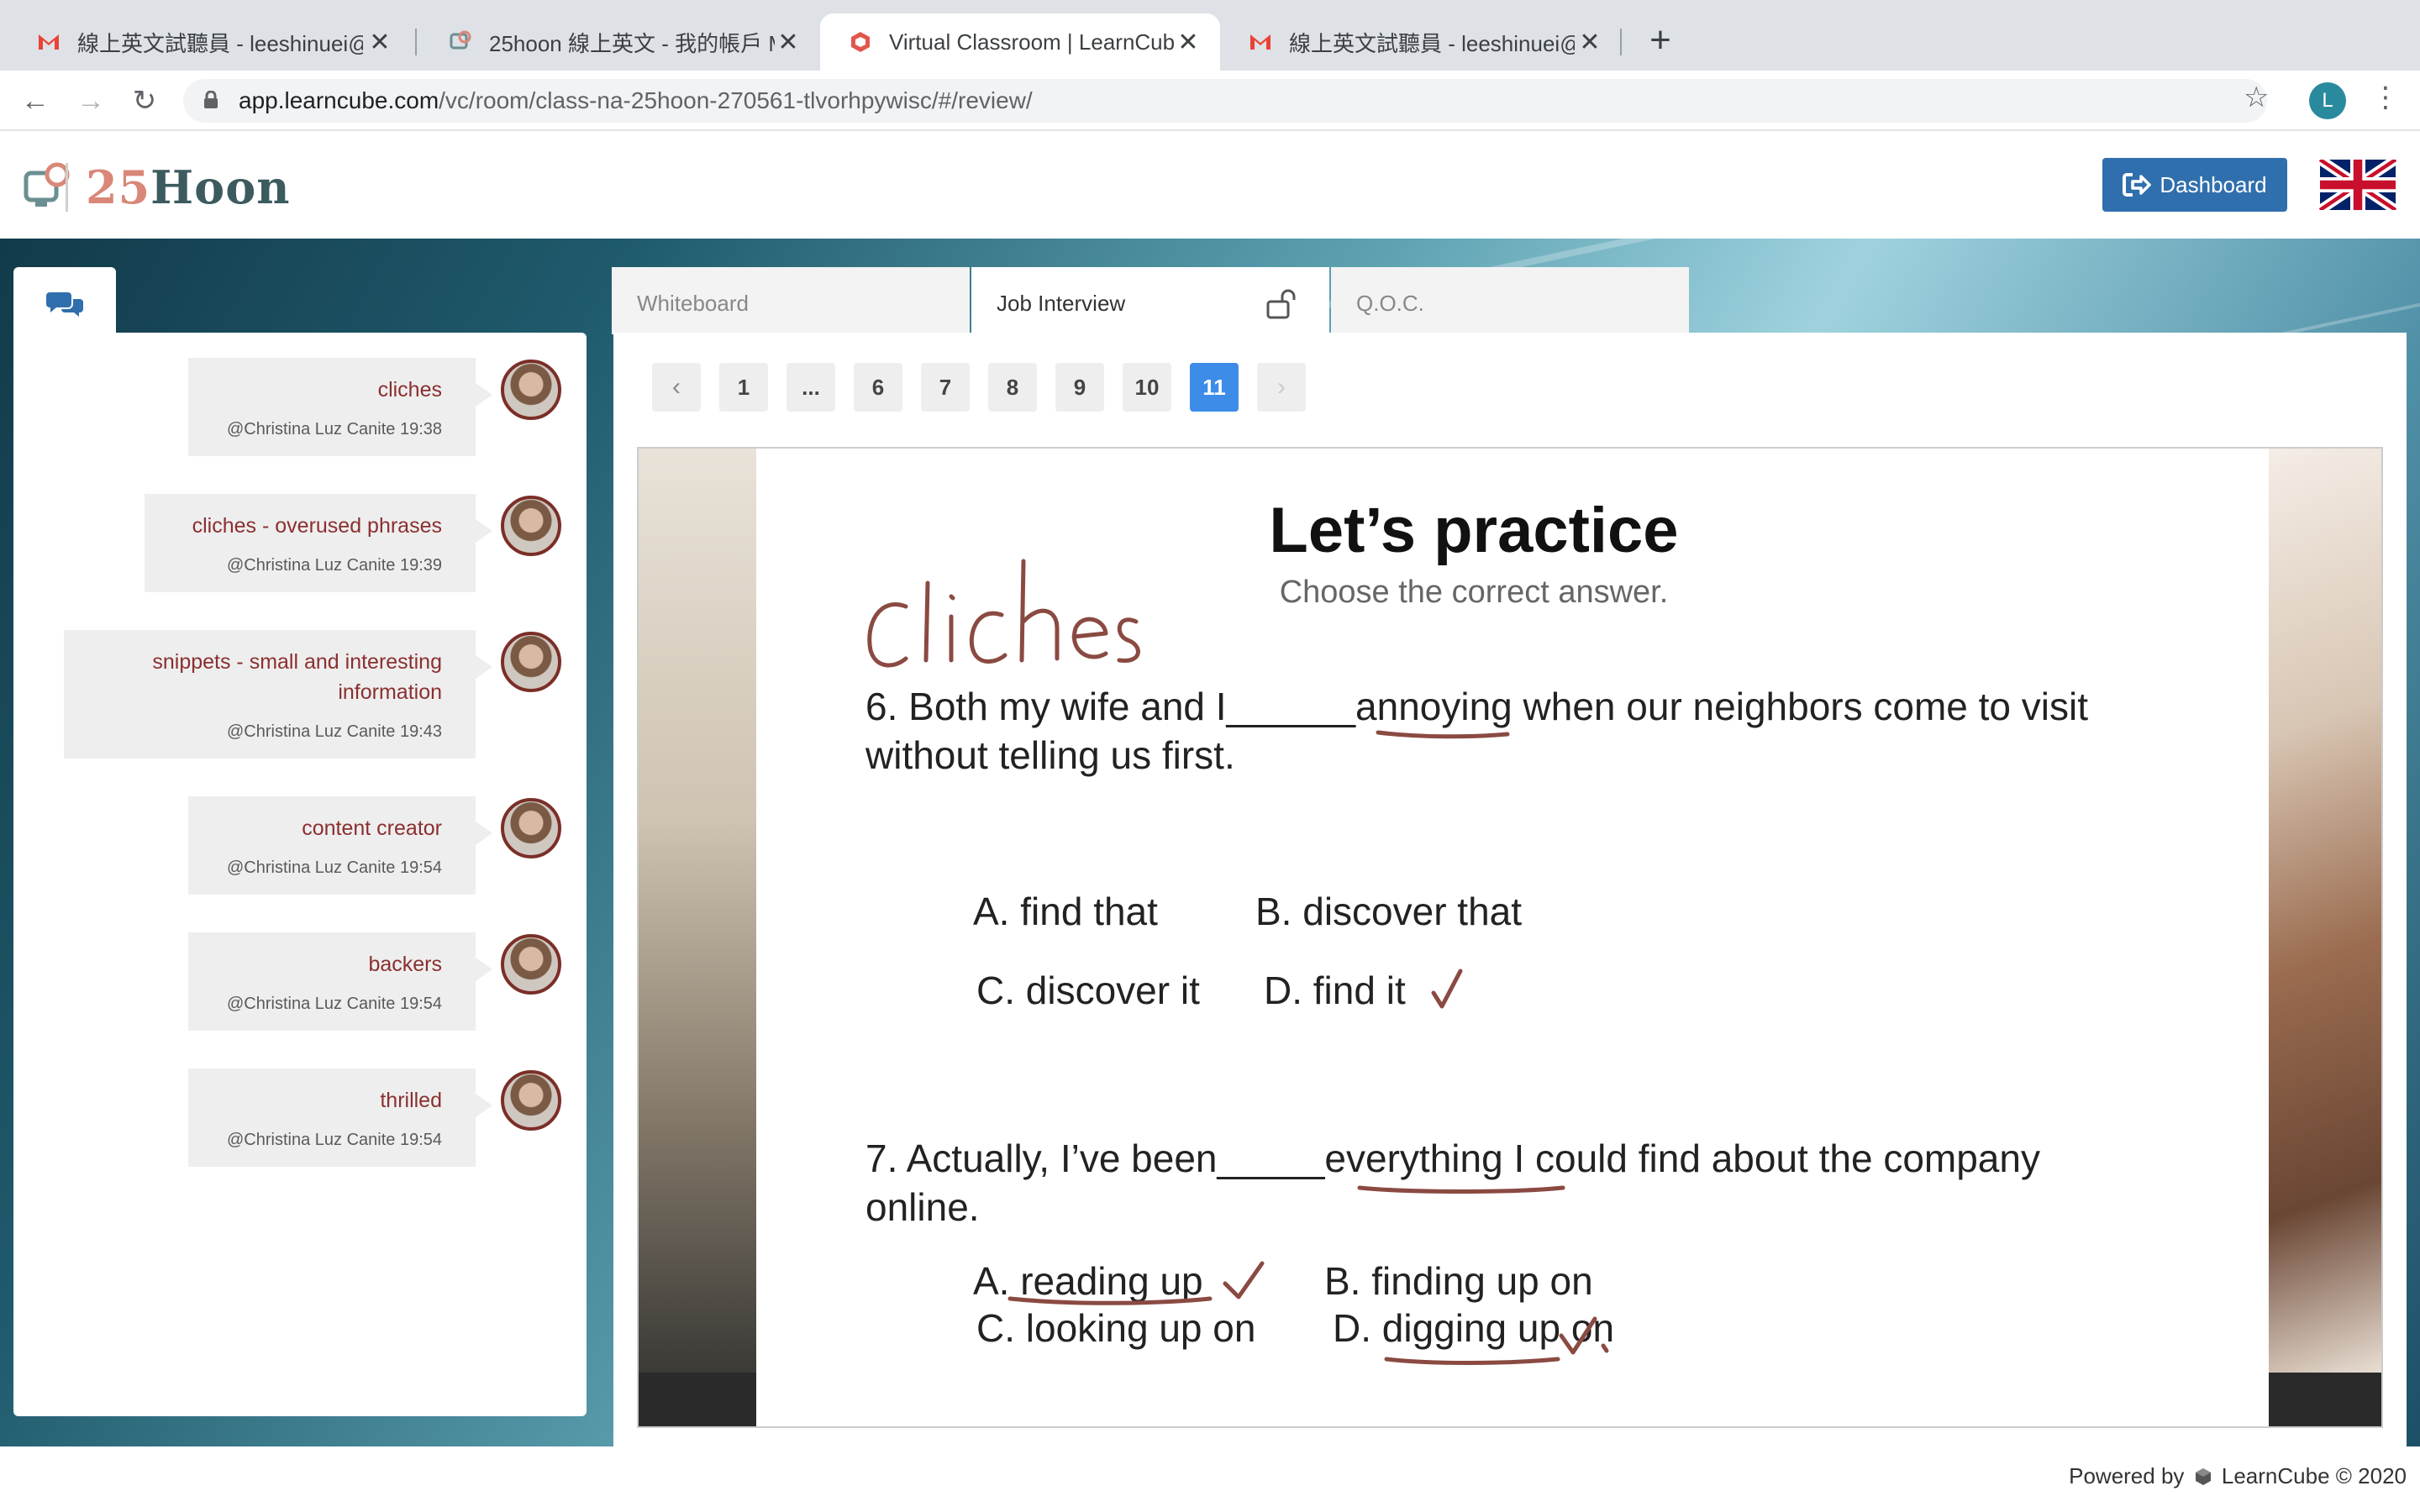  What do you see at coordinates (118, 187) in the screenshot?
I see `brand-number: 25` at bounding box center [118, 187].